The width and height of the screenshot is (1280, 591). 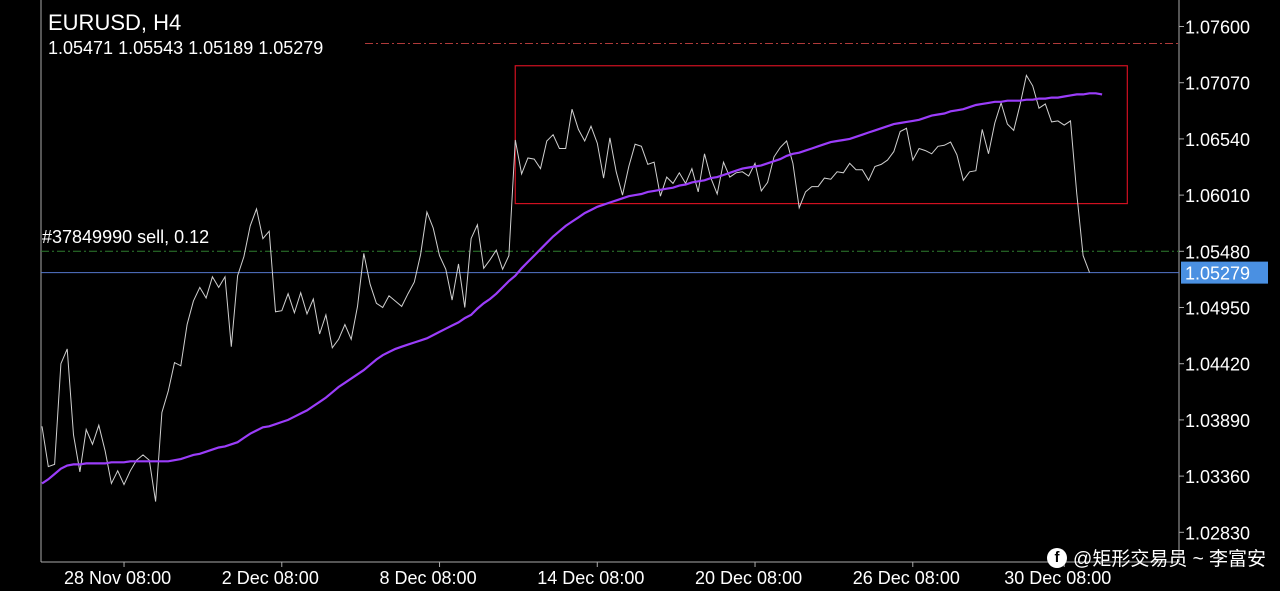 What do you see at coordinates (1217, 274) in the screenshot?
I see `current-price-label: 1.05279` at bounding box center [1217, 274].